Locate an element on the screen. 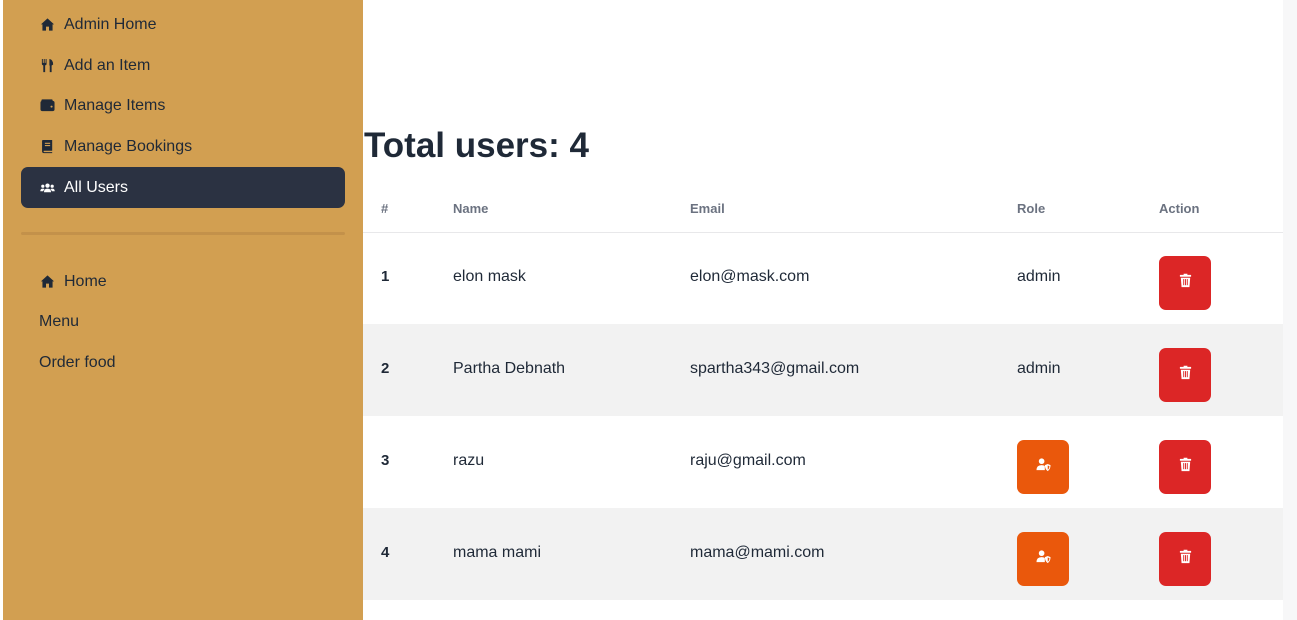 This screenshot has width=1297, height=620. sidebar-item-label: Add an Item is located at coordinates (107, 65).